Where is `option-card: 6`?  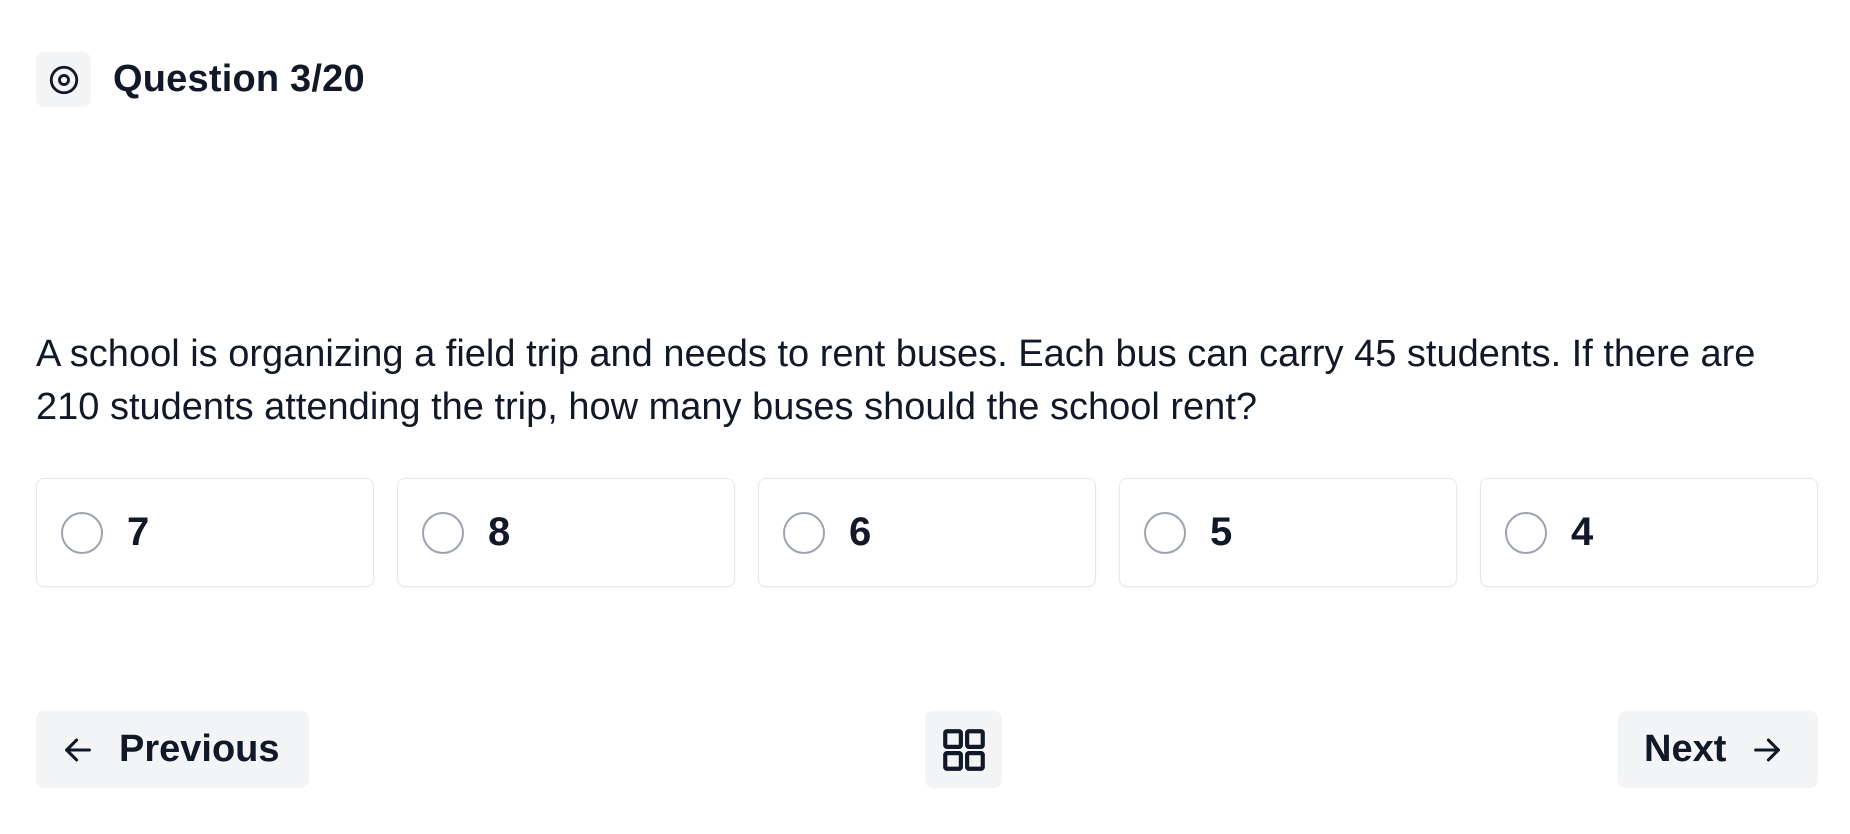 option-card: 6 is located at coordinates (927, 532).